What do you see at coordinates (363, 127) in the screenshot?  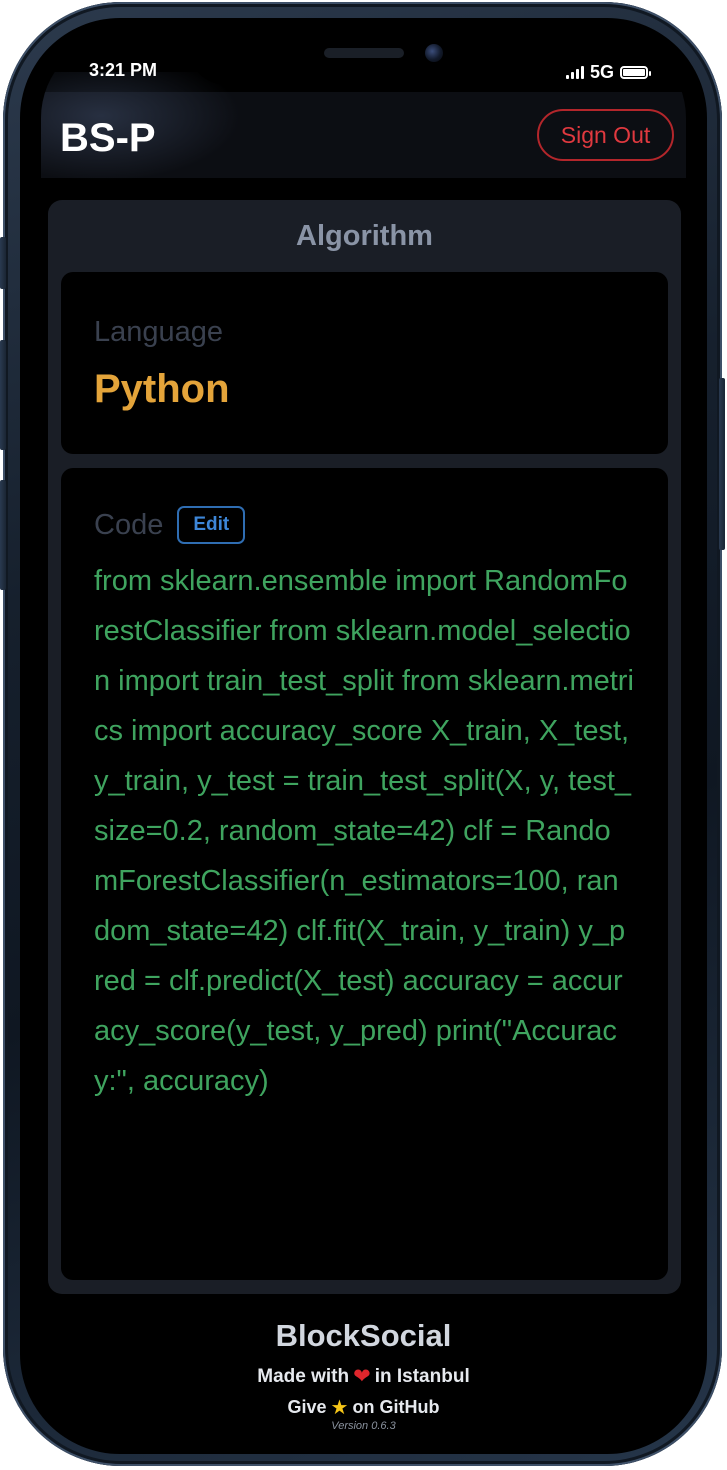 I see `app-header: BS-P Sign Out` at bounding box center [363, 127].